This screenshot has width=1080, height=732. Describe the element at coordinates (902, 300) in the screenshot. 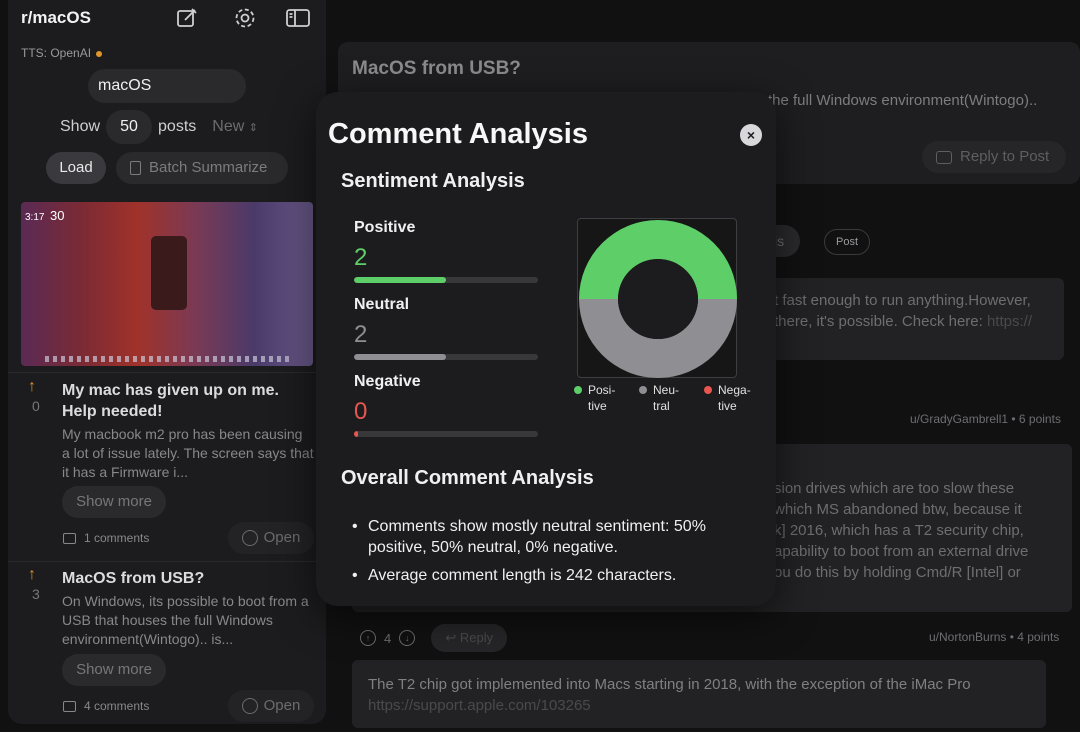

I see `comment-text: t fast enough to run anything.However,` at that location.